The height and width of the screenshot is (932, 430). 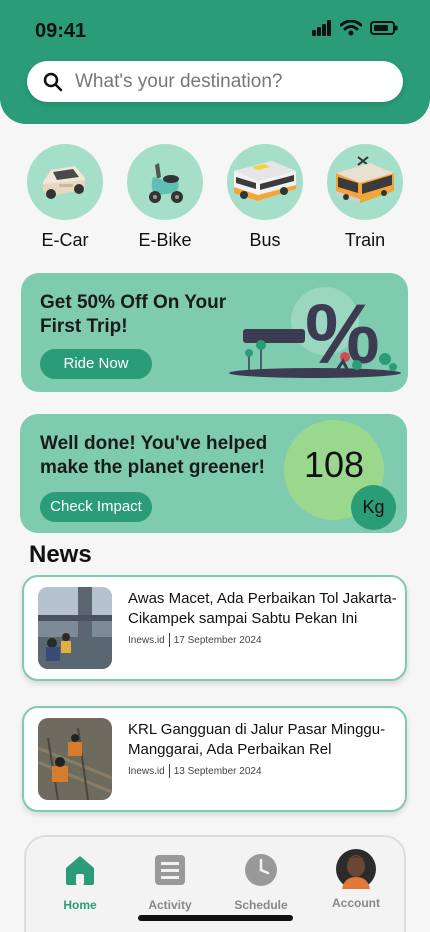 I want to click on impact-value: 108, so click(x=334, y=464).